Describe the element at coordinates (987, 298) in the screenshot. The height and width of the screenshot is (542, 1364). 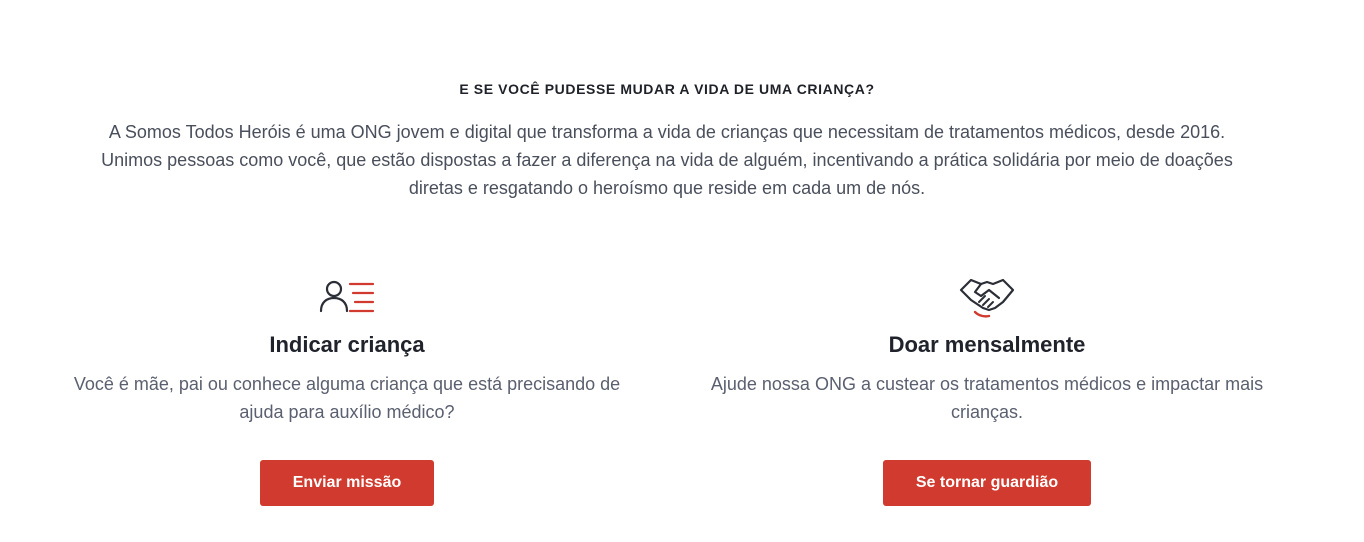
I see `handshake-icon` at that location.